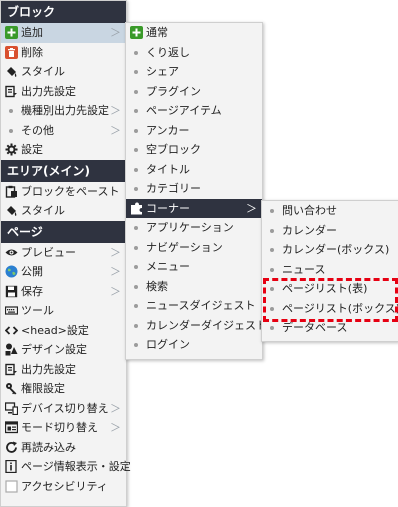 The width and height of the screenshot is (398, 507). What do you see at coordinates (194, 189) in the screenshot?
I see `menu-item: カテゴリー` at bounding box center [194, 189].